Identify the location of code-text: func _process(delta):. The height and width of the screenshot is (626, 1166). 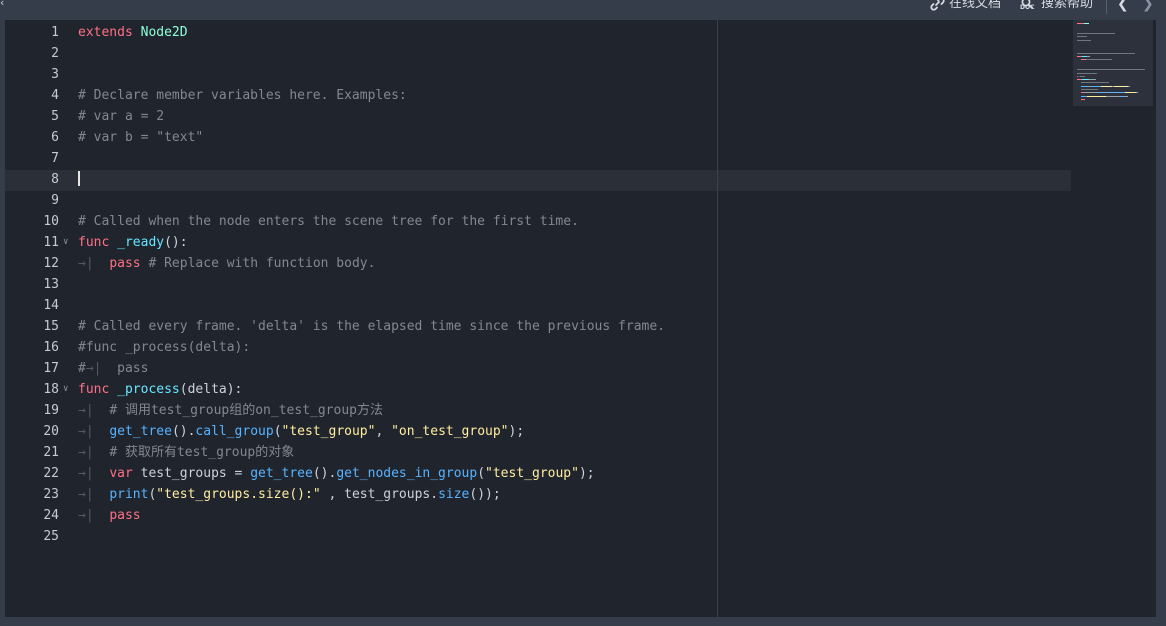
(160, 389).